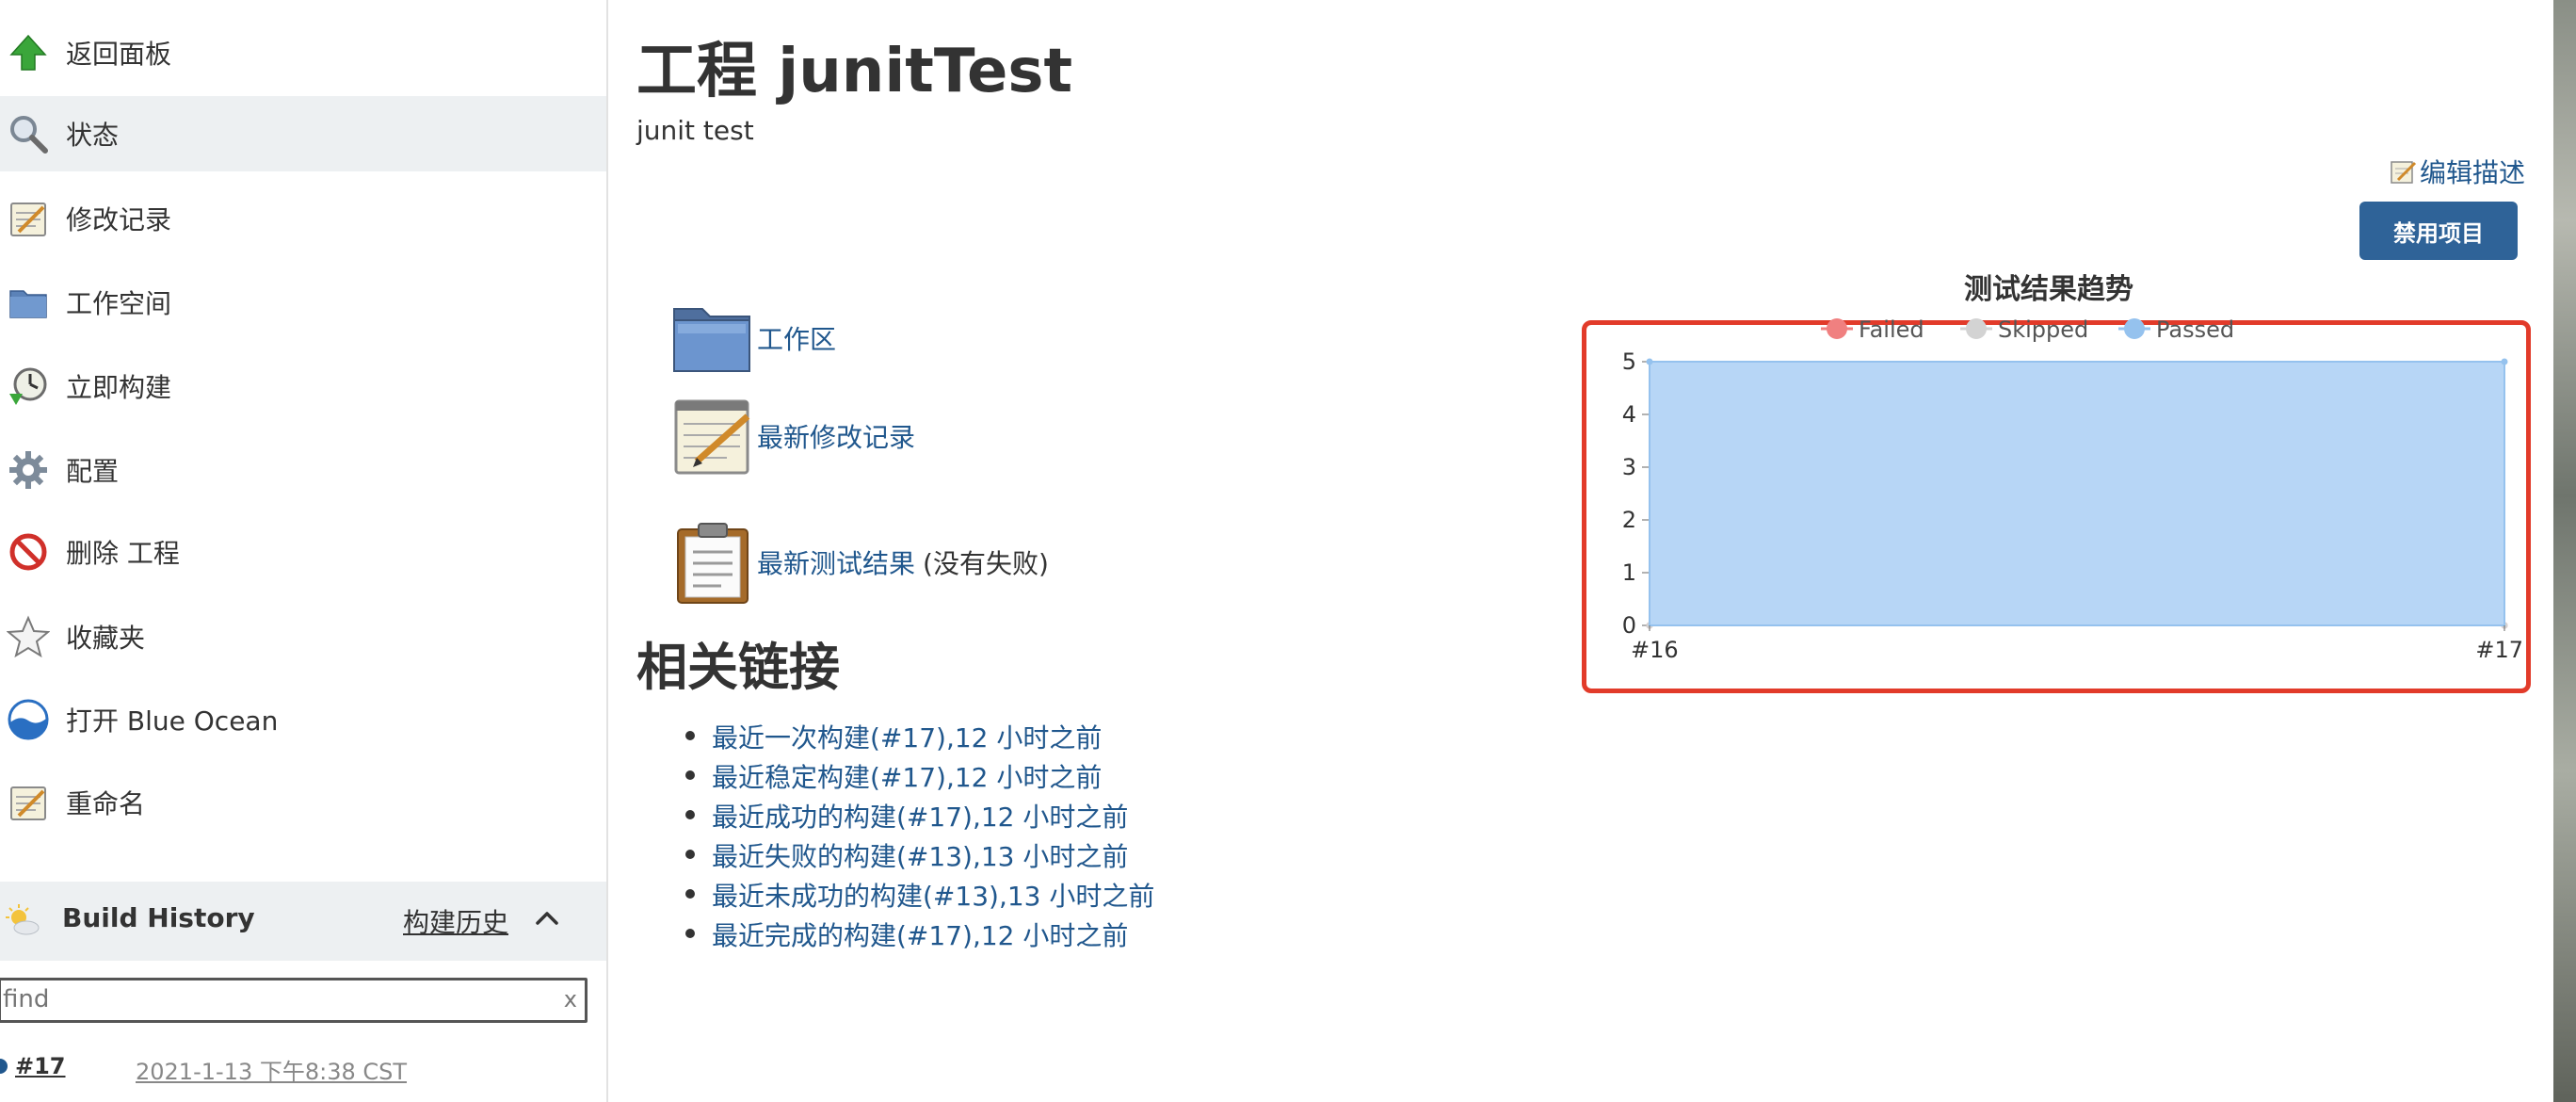 This screenshot has width=2576, height=1102. What do you see at coordinates (920, 857) in the screenshot?
I see `related-link: 最近失败的构建(#13),13 小时之前` at bounding box center [920, 857].